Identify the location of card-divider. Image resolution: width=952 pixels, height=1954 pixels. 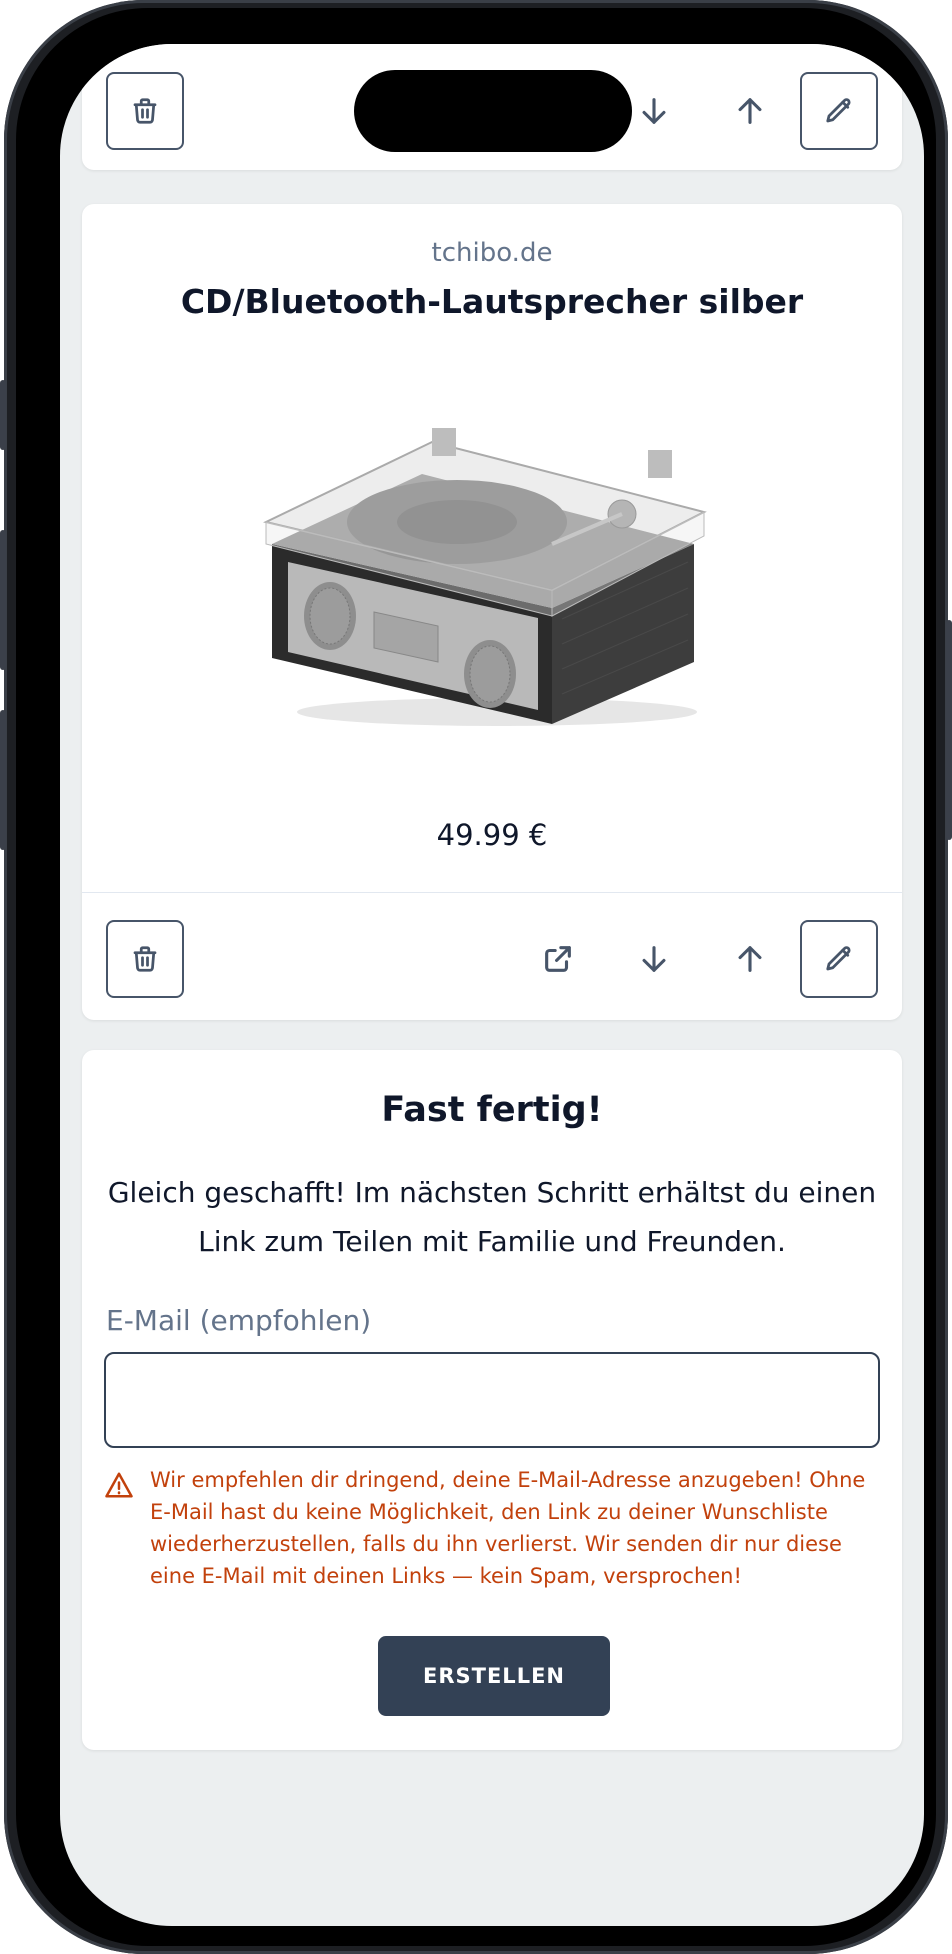
(492, 892).